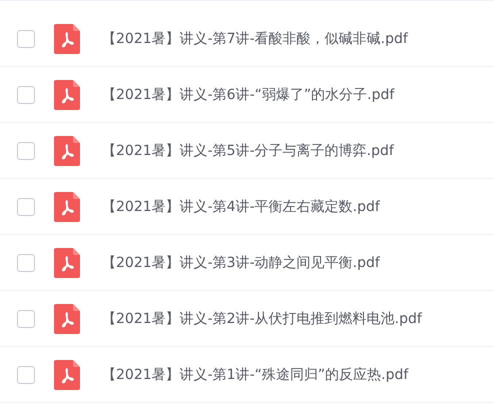  What do you see at coordinates (248, 151) in the screenshot?
I see `file-name: 【2021暑】讲义-第5讲-分子与离子的博弈.pdf` at bounding box center [248, 151].